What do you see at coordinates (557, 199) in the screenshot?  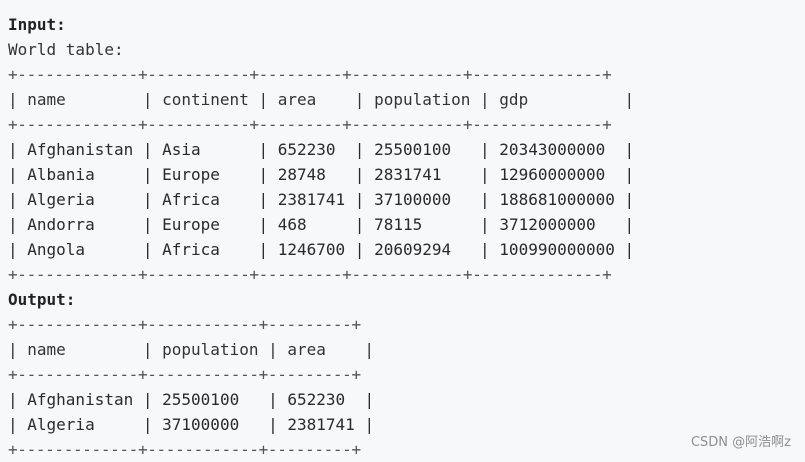 I see `table-cell: 188681000000` at bounding box center [557, 199].